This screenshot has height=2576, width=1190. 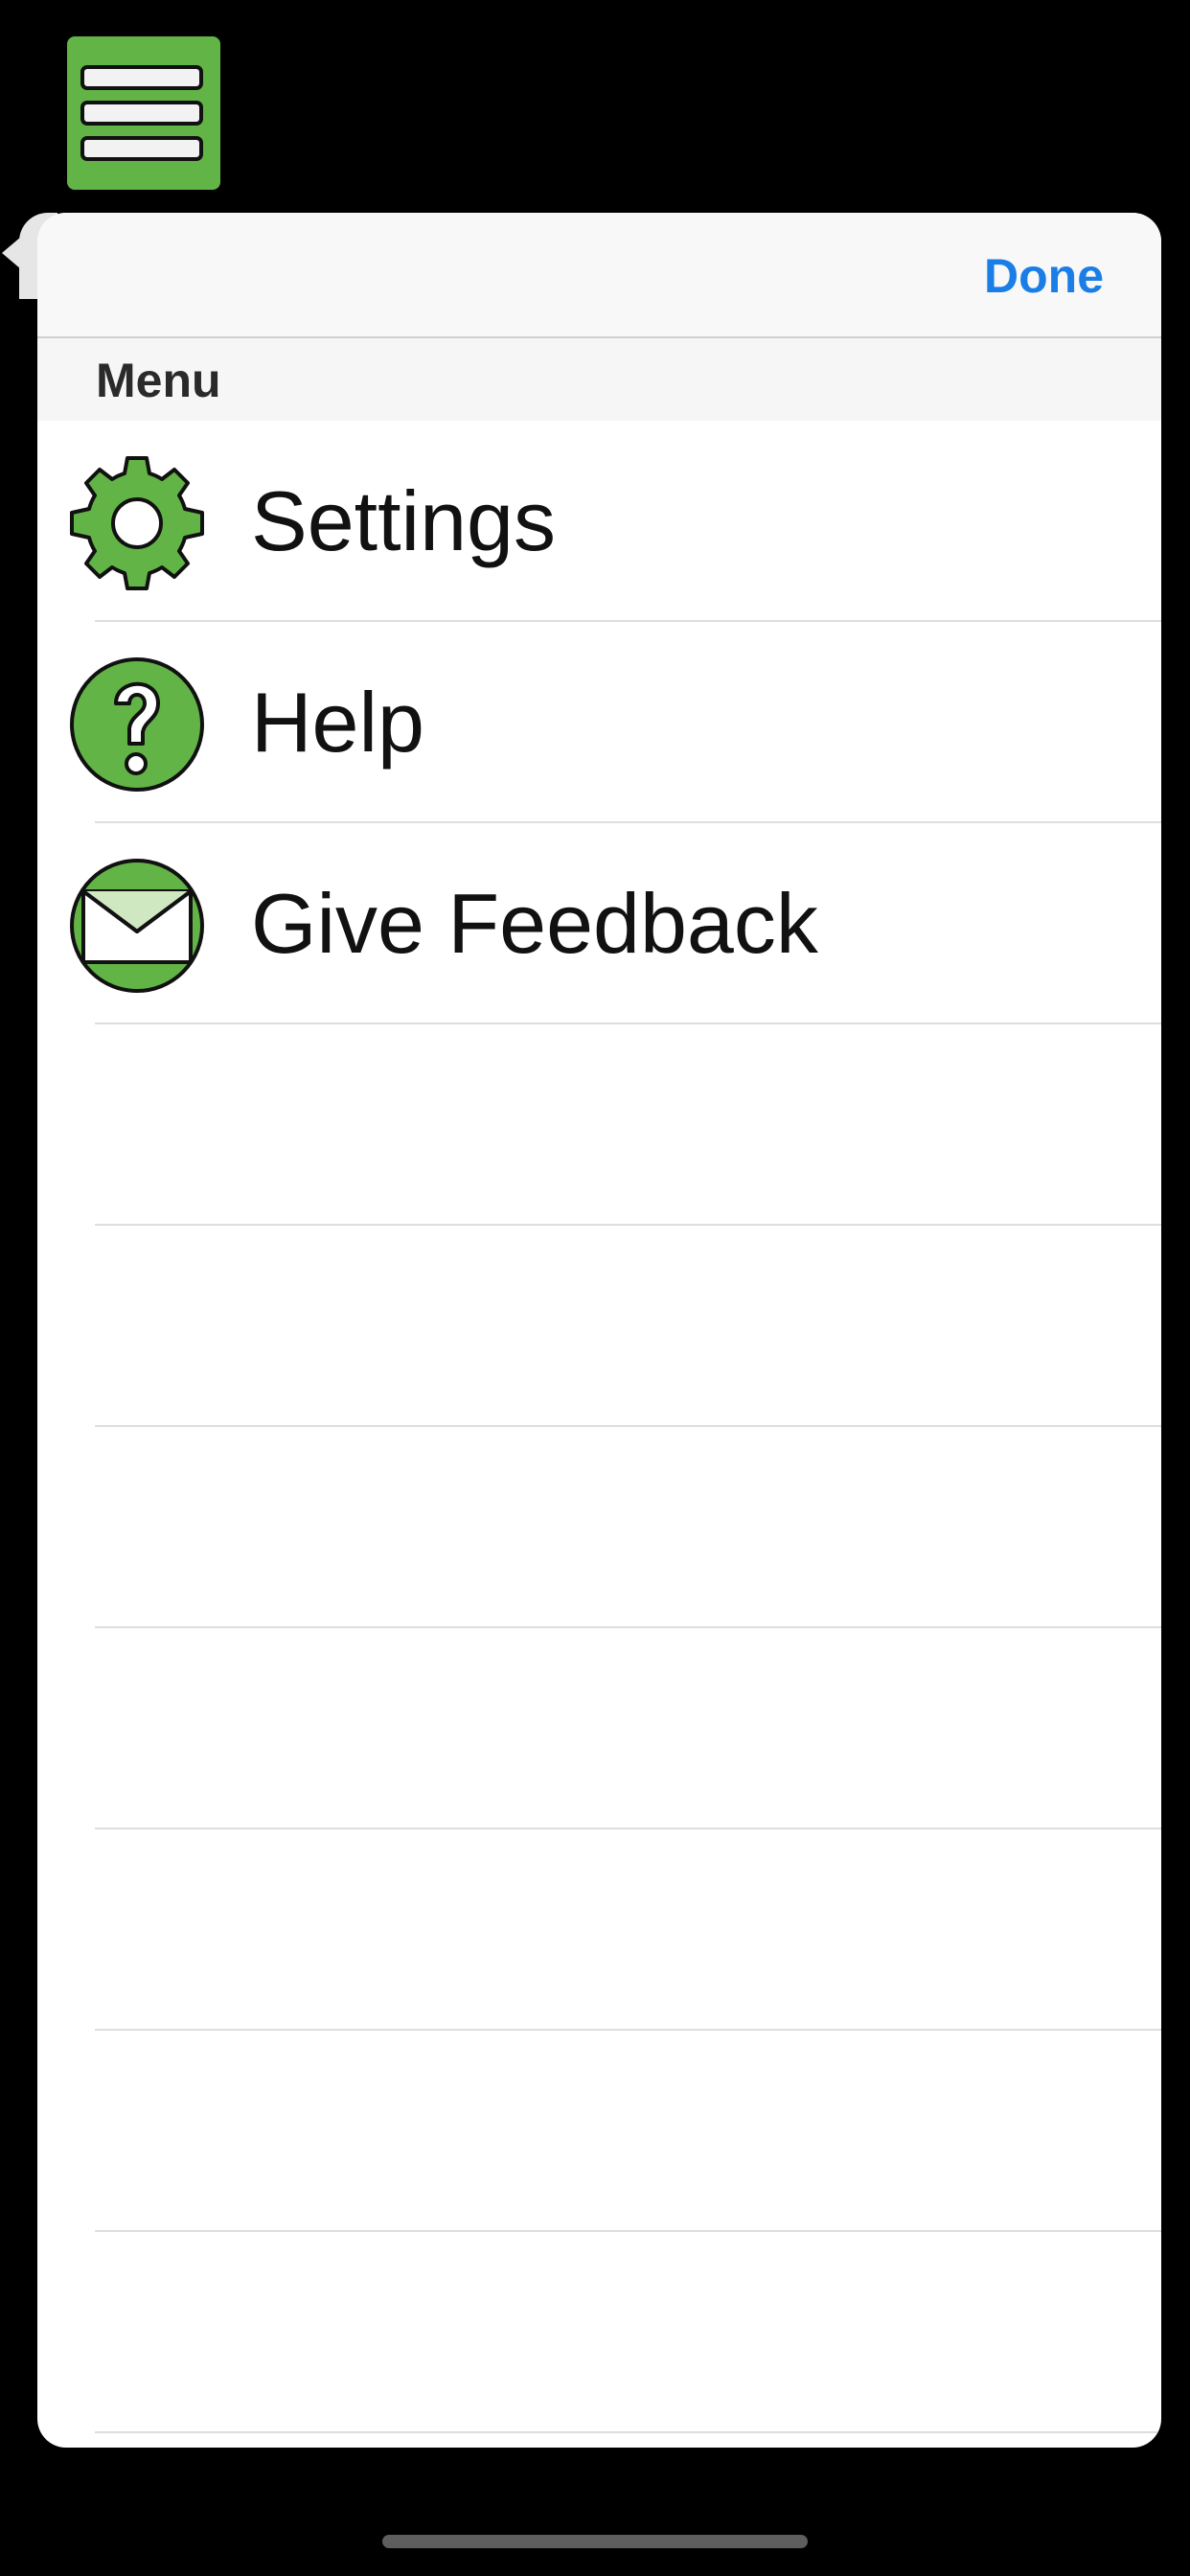 I want to click on section-header: Menu, so click(x=599, y=379).